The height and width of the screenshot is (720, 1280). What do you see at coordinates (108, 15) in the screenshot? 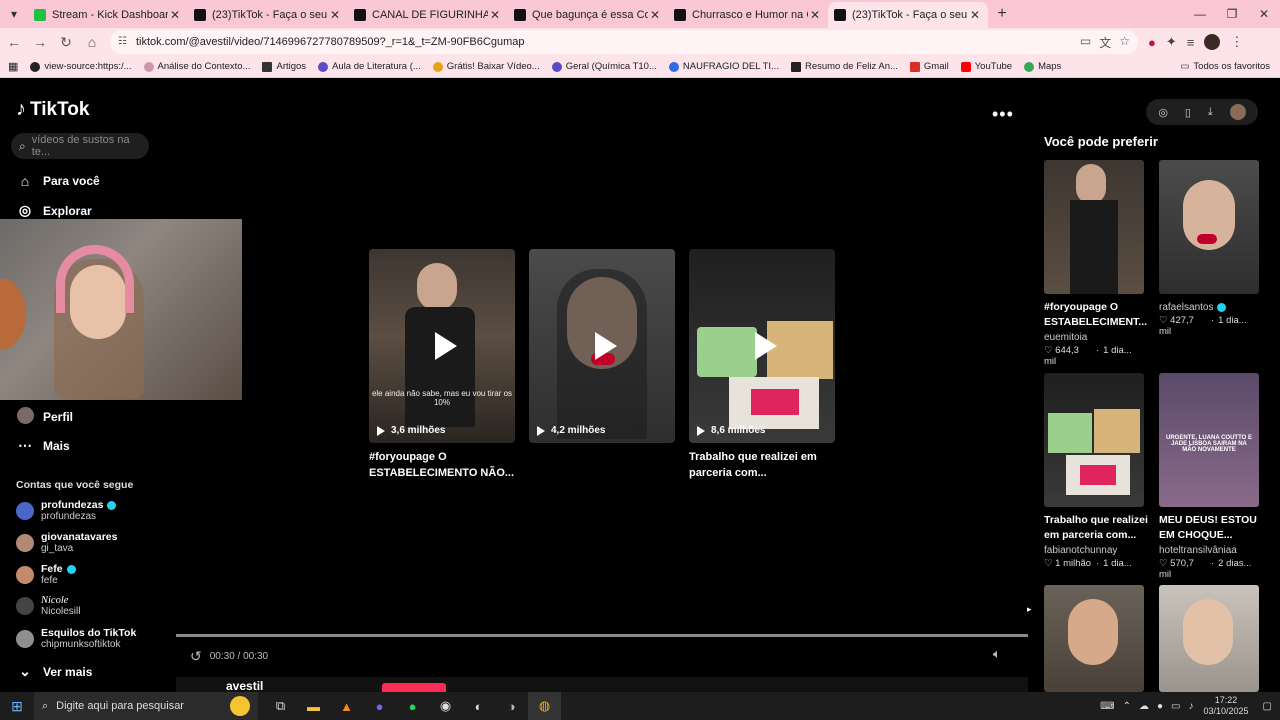
I see `tab-kick-dashboard: Stream - Kick Dashboard ✕` at bounding box center [108, 15].